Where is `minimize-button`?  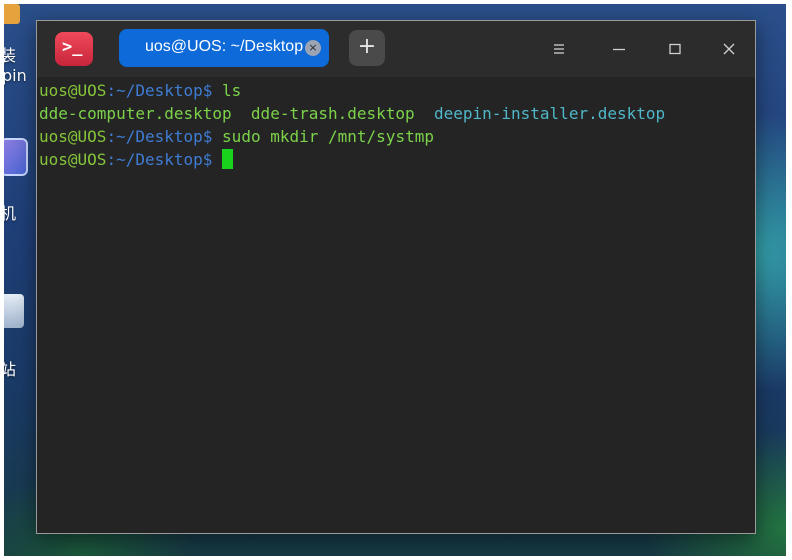
minimize-button is located at coordinates (619, 49).